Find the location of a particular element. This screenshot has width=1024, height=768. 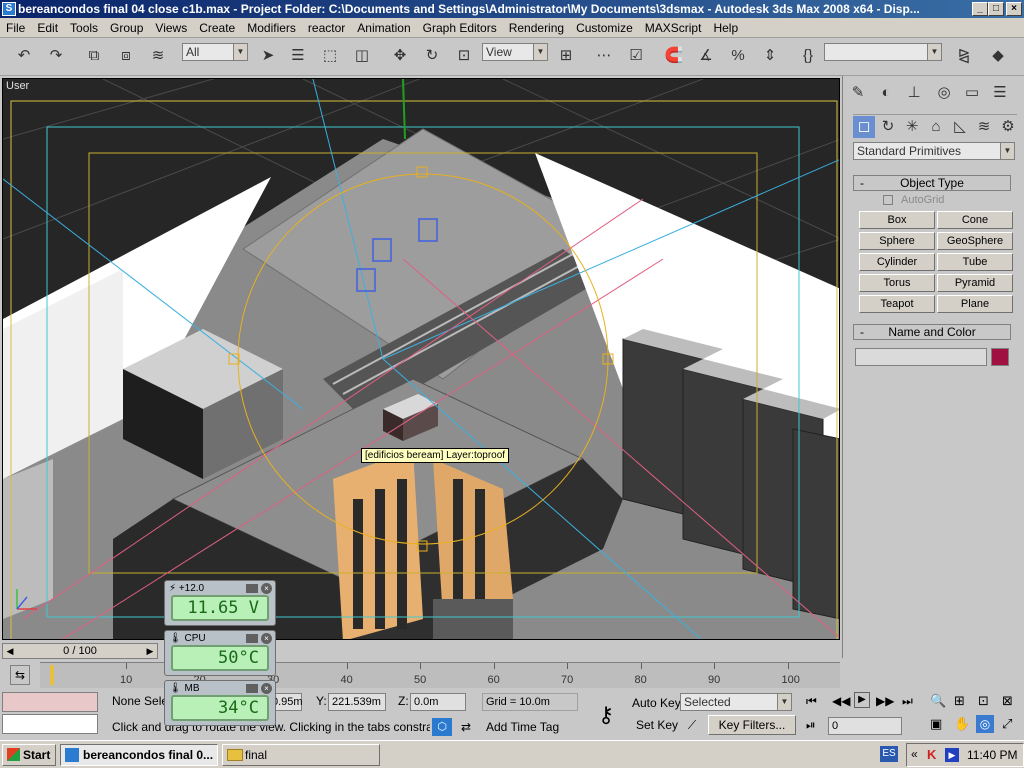

language-indicator: ES is located at coordinates (889, 754).